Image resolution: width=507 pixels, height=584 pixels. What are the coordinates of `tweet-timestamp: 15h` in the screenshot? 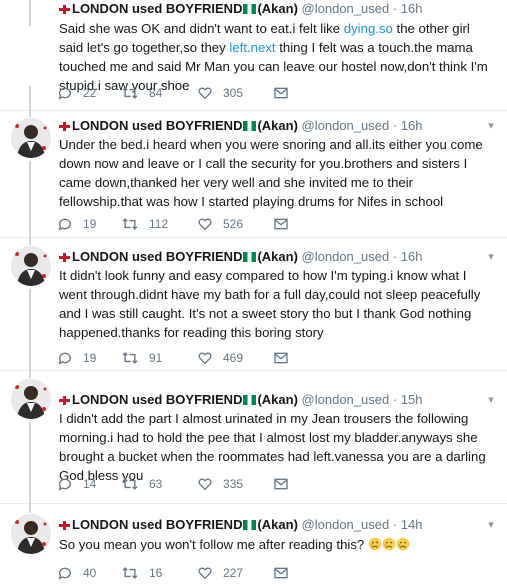 It's located at (412, 399).